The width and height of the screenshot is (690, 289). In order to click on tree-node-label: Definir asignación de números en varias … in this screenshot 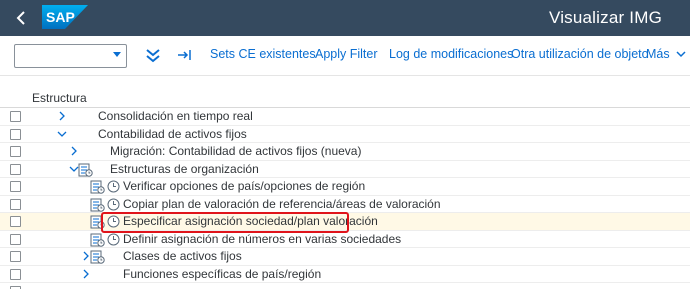, I will do `click(262, 239)`.